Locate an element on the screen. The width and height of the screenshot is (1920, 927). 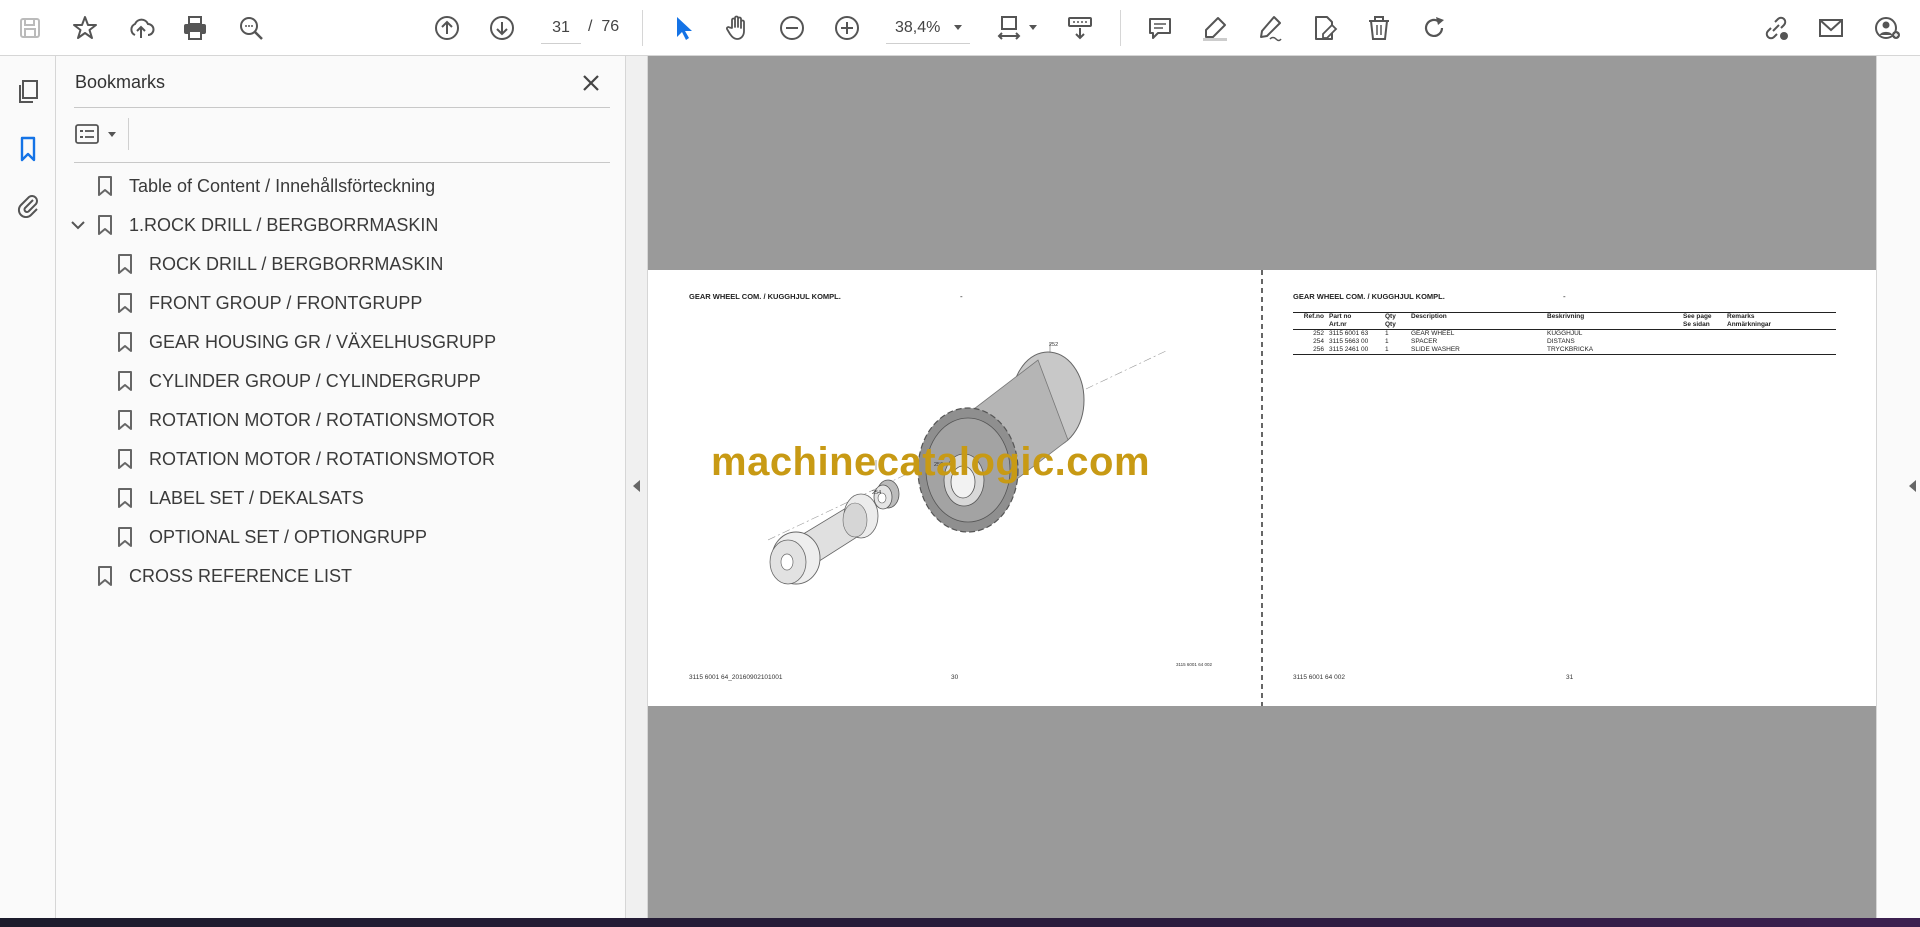
expand-right-panel-icon is located at coordinates (1912, 486).